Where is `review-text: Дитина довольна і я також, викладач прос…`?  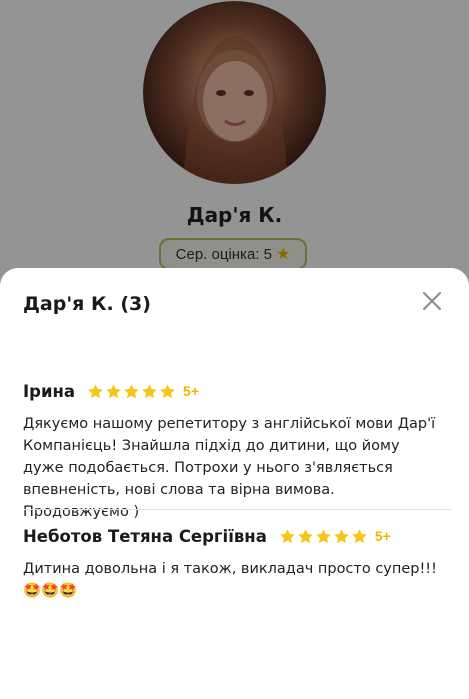
review-text: Дитина довольна і я також, викладач прос… is located at coordinates (230, 580).